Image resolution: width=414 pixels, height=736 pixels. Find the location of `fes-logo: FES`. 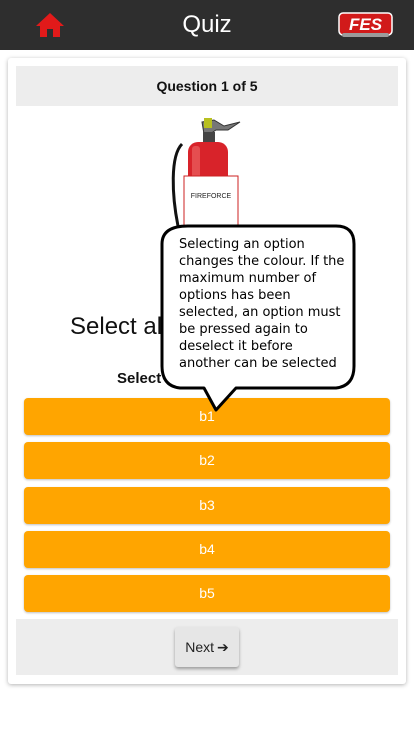

fes-logo: FES is located at coordinates (365, 24).